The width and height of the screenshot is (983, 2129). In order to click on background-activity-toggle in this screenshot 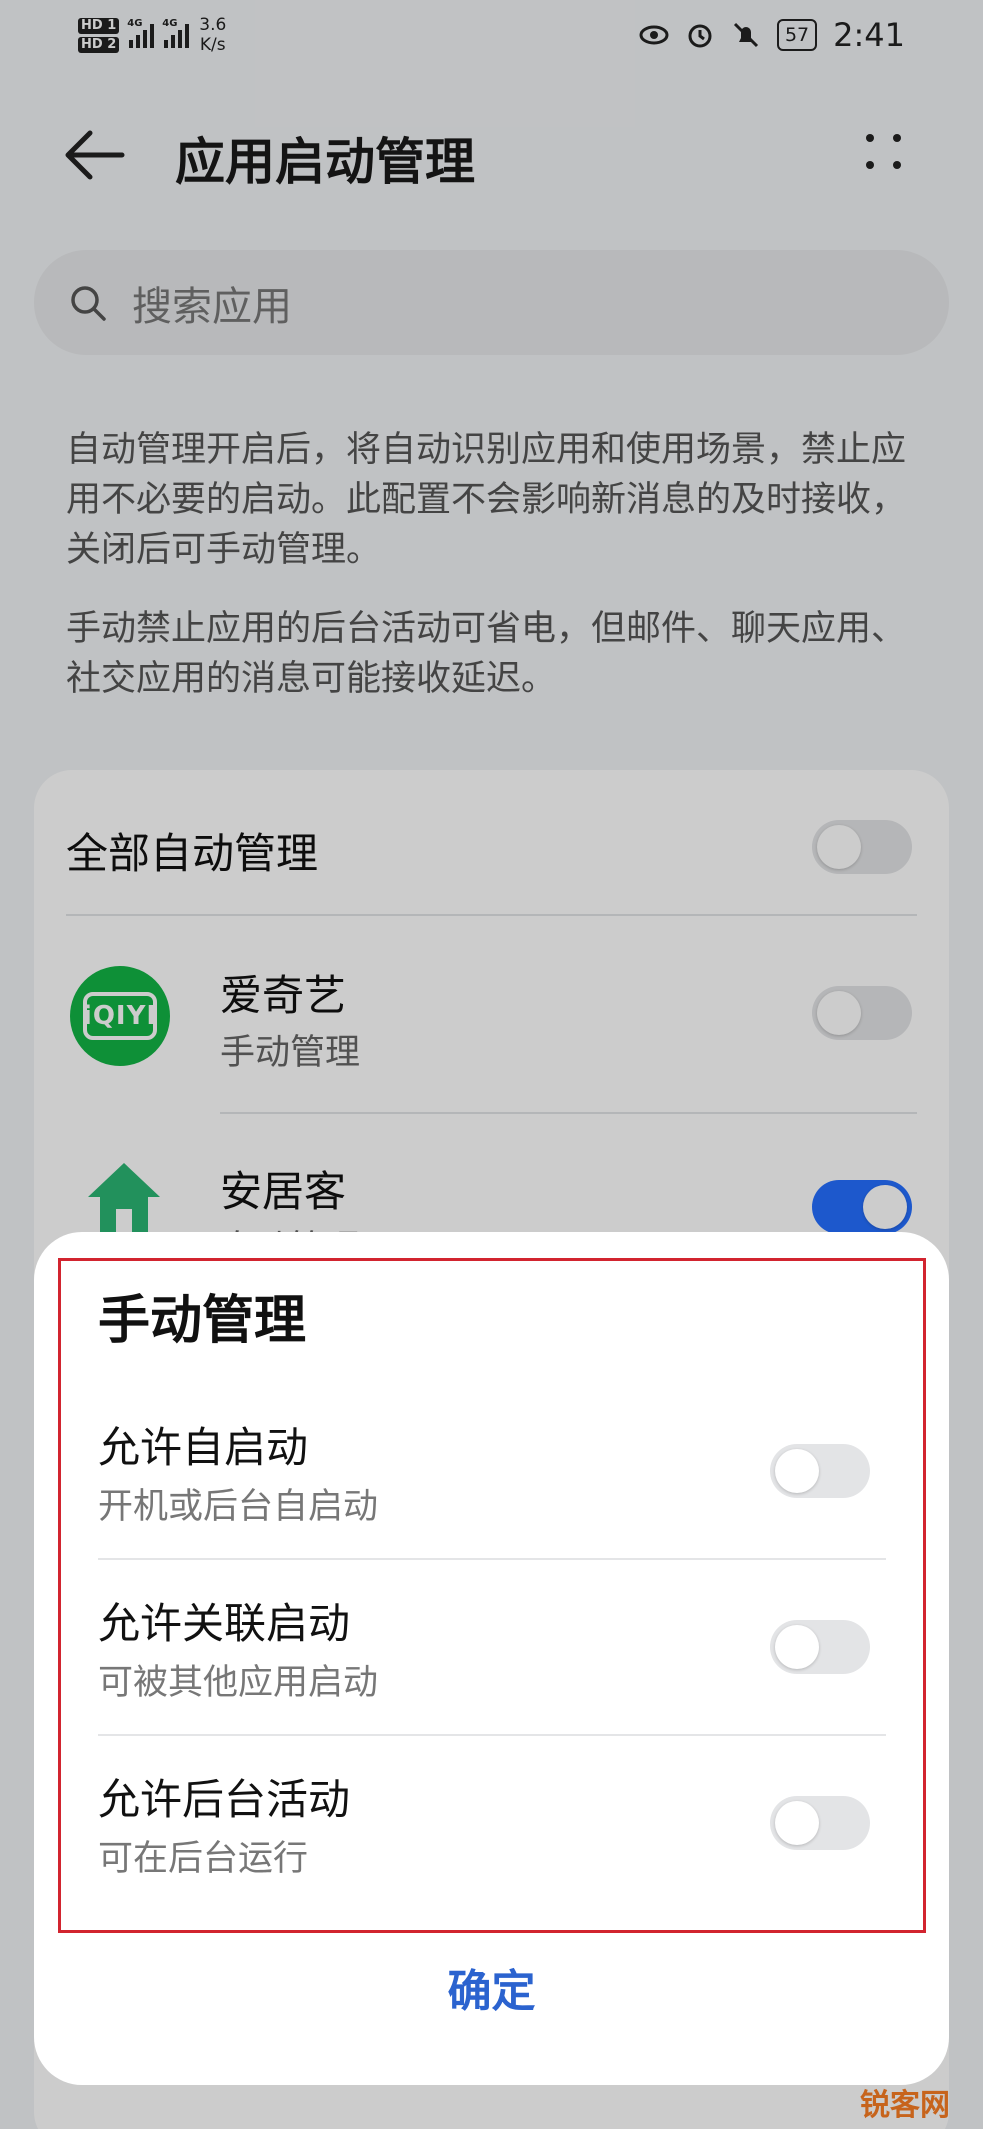, I will do `click(820, 1823)`.